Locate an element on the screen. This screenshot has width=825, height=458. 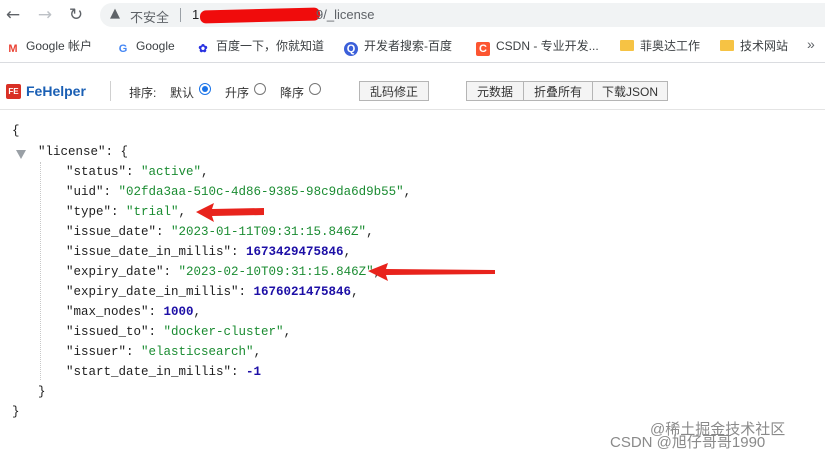
watermark-csdn: CSDN @旭仔哥哥1990 is located at coordinates (688, 442).